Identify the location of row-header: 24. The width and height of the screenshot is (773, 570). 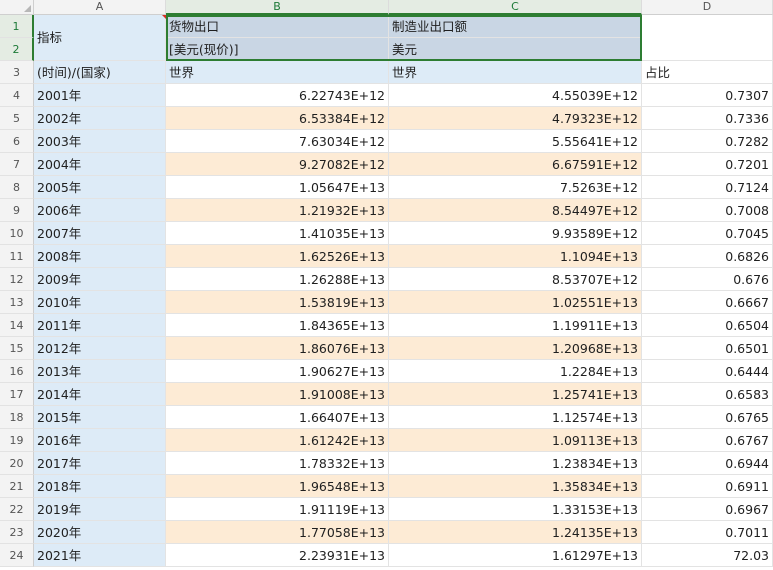
(17, 555).